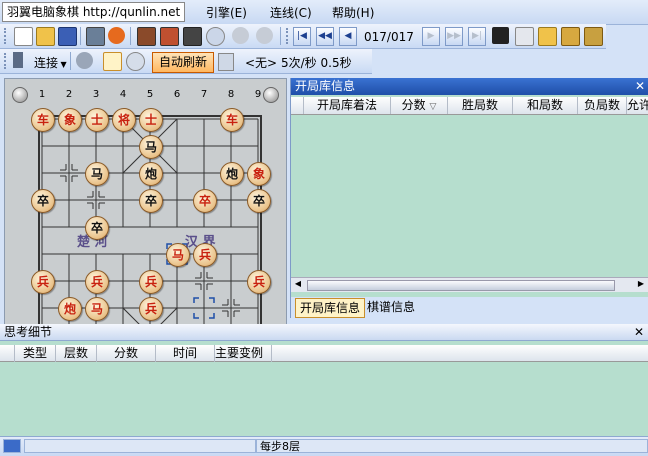 Image resolution: width=648 pixels, height=456 pixels. I want to click on next-move-button: ▶, so click(431, 36).